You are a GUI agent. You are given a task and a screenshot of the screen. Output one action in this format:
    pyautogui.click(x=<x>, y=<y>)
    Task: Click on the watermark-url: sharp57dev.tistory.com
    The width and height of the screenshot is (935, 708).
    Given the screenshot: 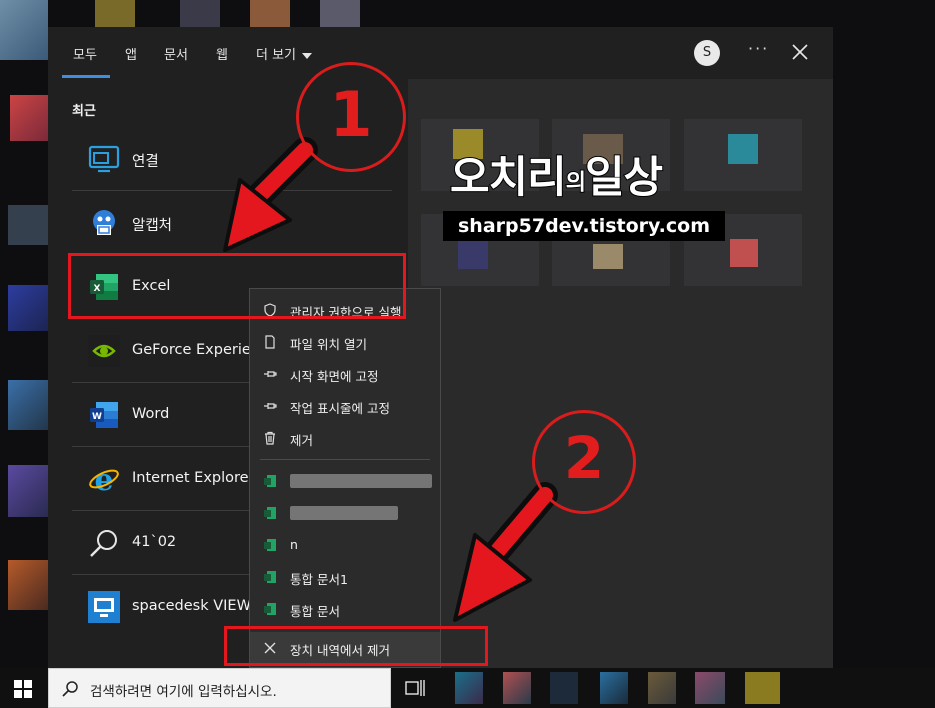 What is the action you would take?
    pyautogui.click(x=584, y=226)
    